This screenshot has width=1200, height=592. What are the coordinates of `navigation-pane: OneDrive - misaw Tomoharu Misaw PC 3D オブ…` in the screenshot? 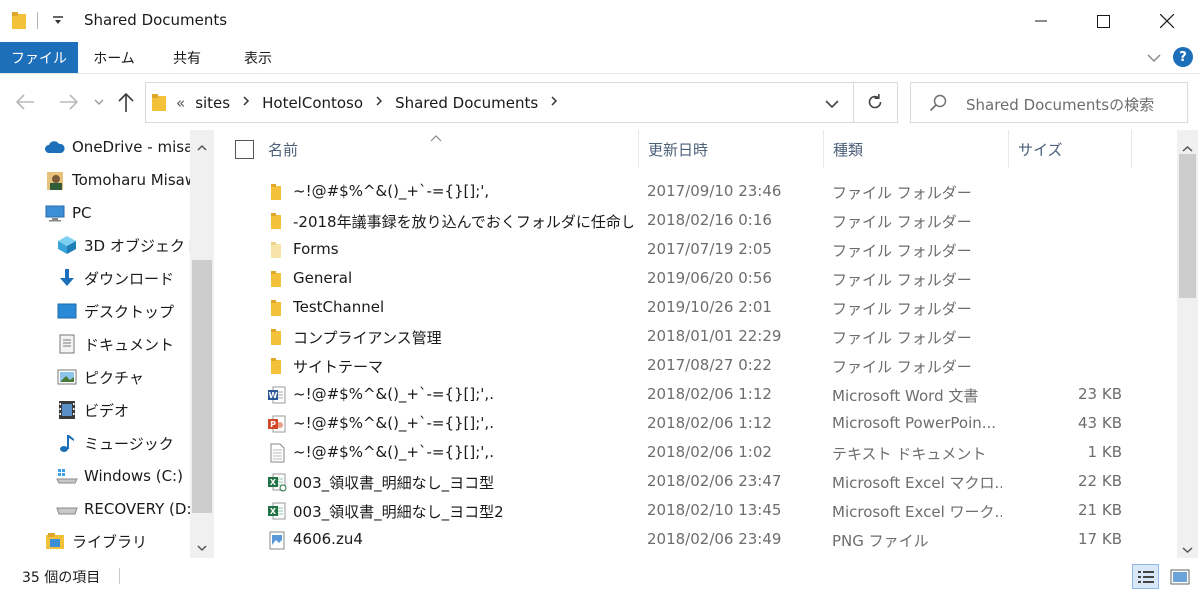 It's located at (107, 344).